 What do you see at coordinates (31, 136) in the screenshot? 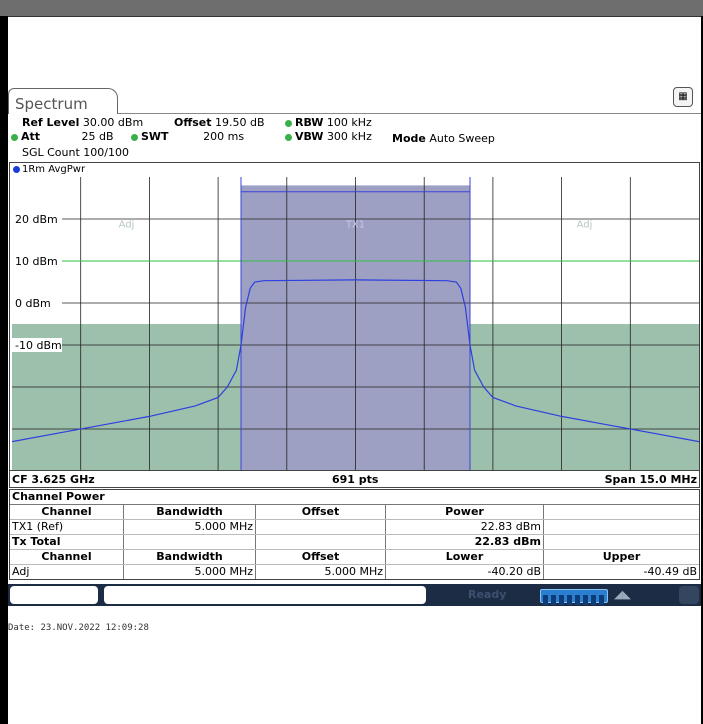
I see `att-label: Att` at bounding box center [31, 136].